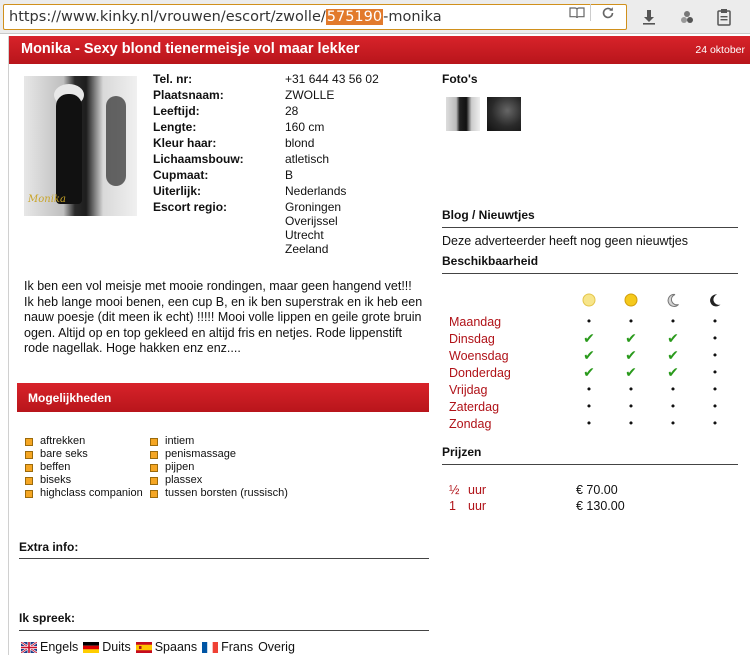 The image size is (750, 655). What do you see at coordinates (475, 322) in the screenshot?
I see `day-label-maandag: Maandag` at bounding box center [475, 322].